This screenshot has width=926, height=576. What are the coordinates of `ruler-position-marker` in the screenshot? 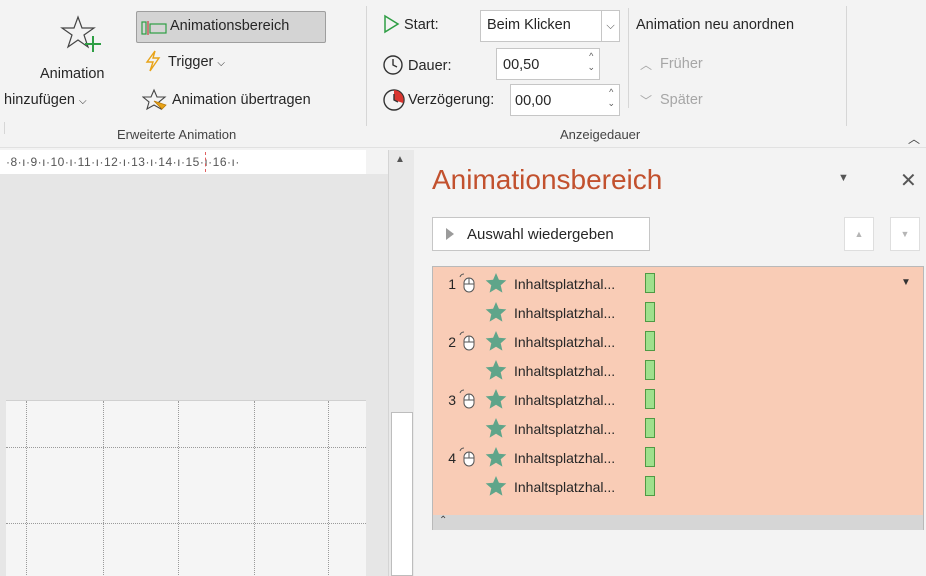 It's located at (205, 162).